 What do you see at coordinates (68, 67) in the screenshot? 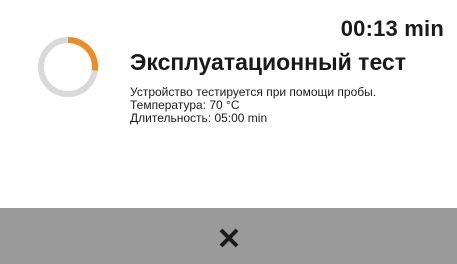
I see `progress-ring` at bounding box center [68, 67].